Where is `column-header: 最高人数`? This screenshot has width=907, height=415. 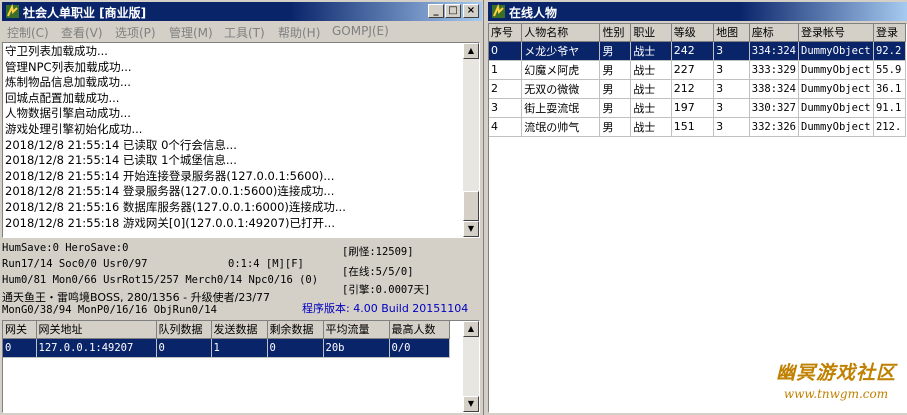 column-header: 最高人数 is located at coordinates (419, 330).